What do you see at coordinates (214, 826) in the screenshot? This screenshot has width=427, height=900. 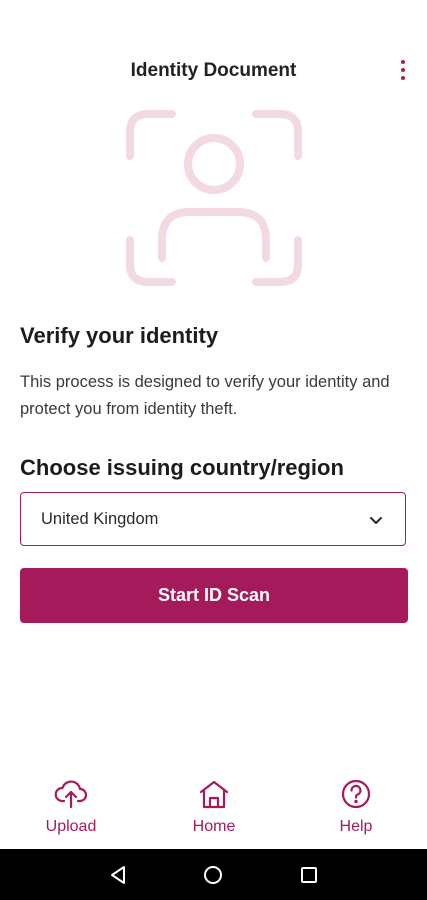 I see `nav-label-home: Home` at bounding box center [214, 826].